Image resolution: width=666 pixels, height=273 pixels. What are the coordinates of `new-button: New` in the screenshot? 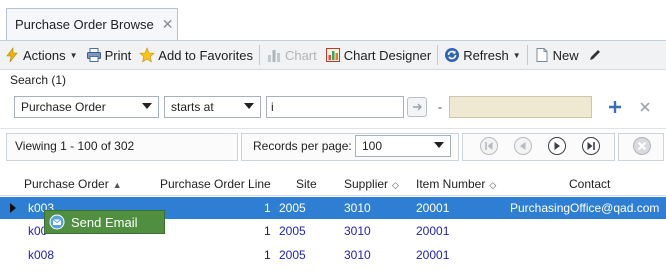 It's located at (556, 55).